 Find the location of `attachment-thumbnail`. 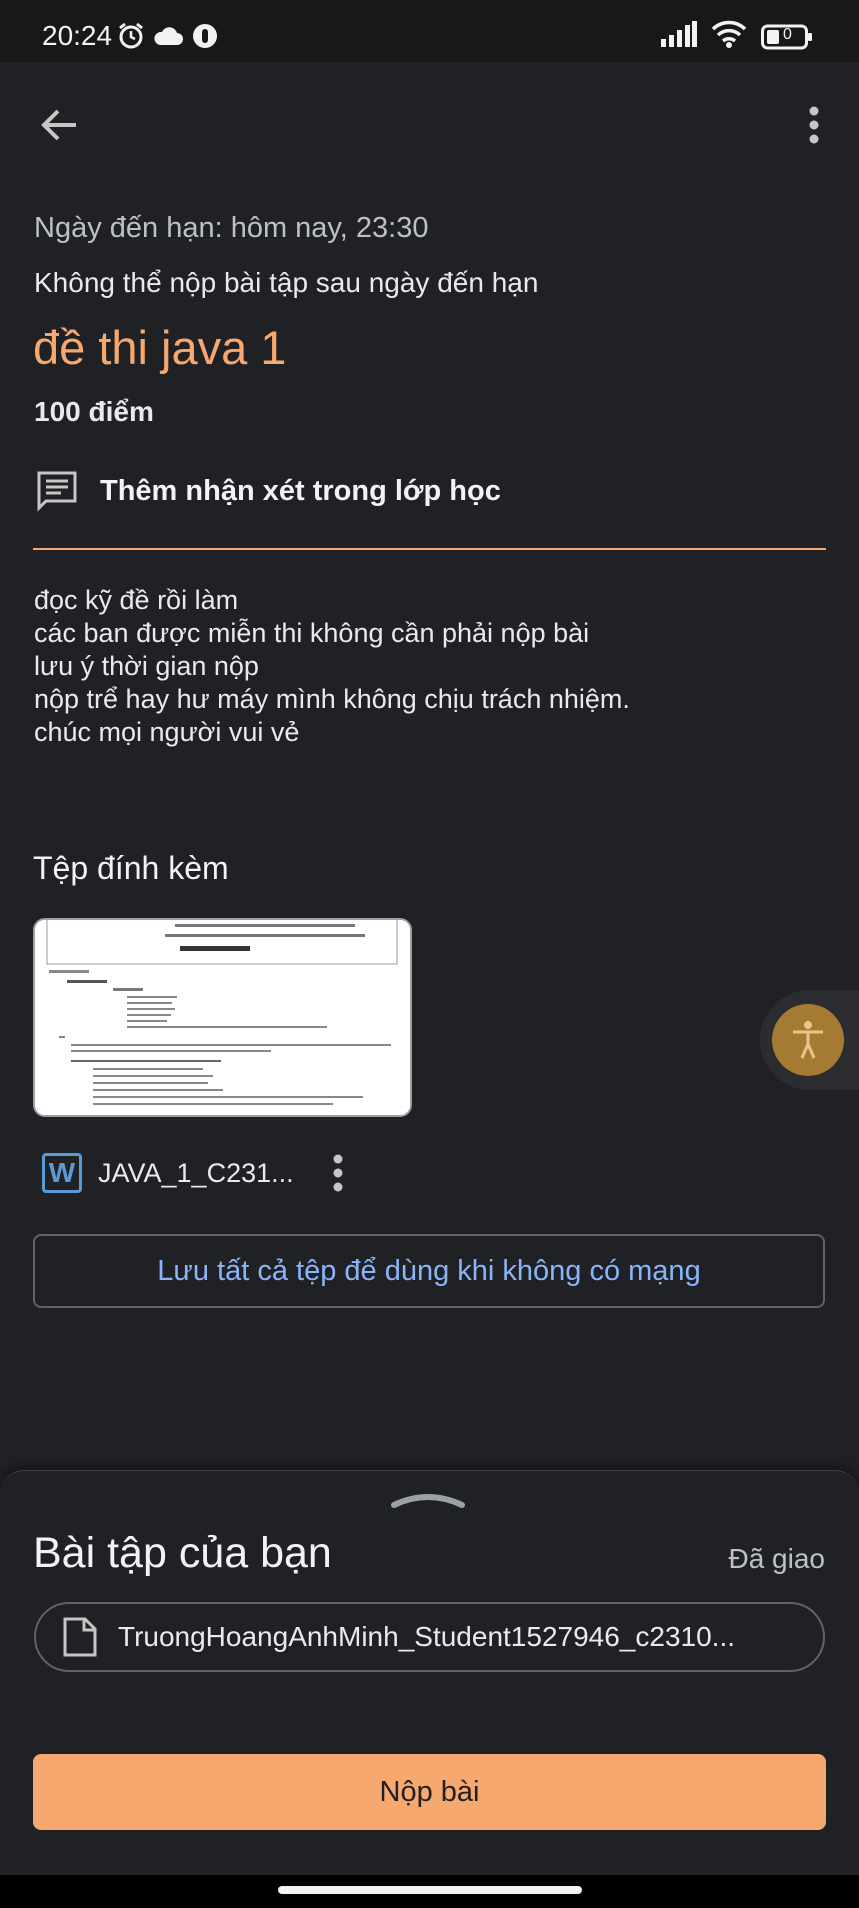

attachment-thumbnail is located at coordinates (222, 1017).